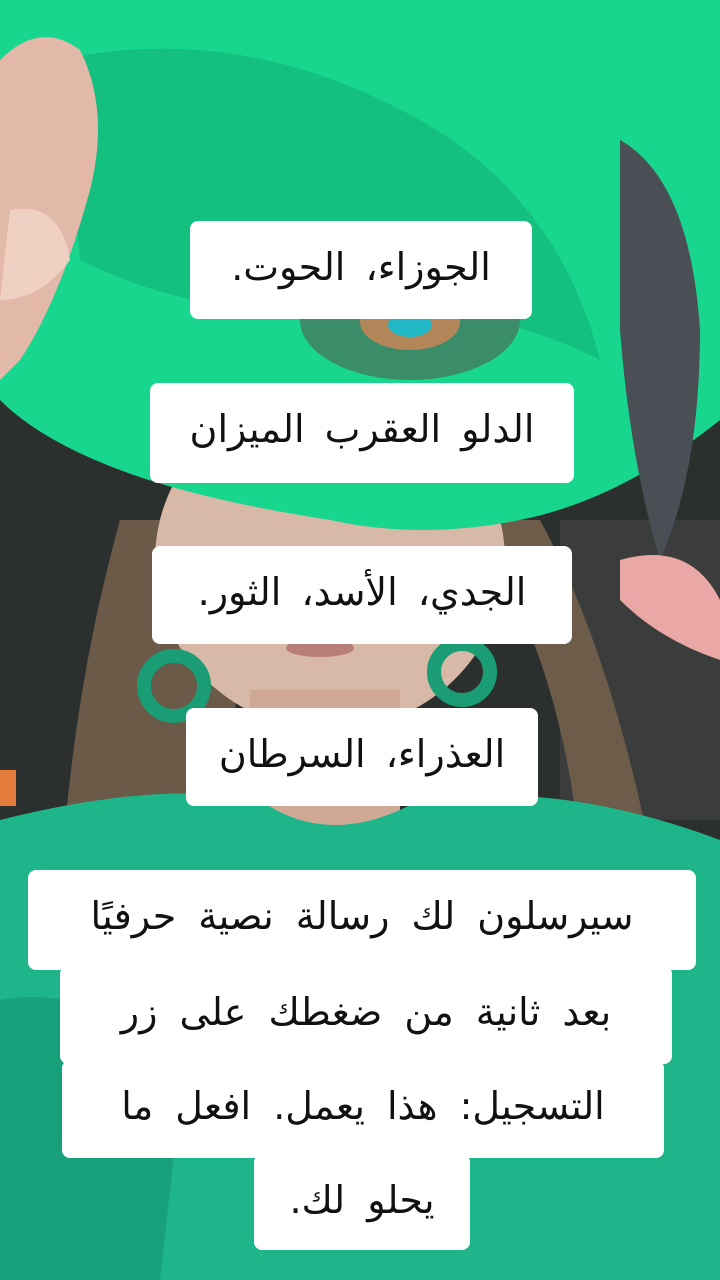 The width and height of the screenshot is (720, 1280). Describe the element at coordinates (366, 1015) in the screenshot. I see `message-line-2: بعد ثانية من ضغطك على زر` at that location.